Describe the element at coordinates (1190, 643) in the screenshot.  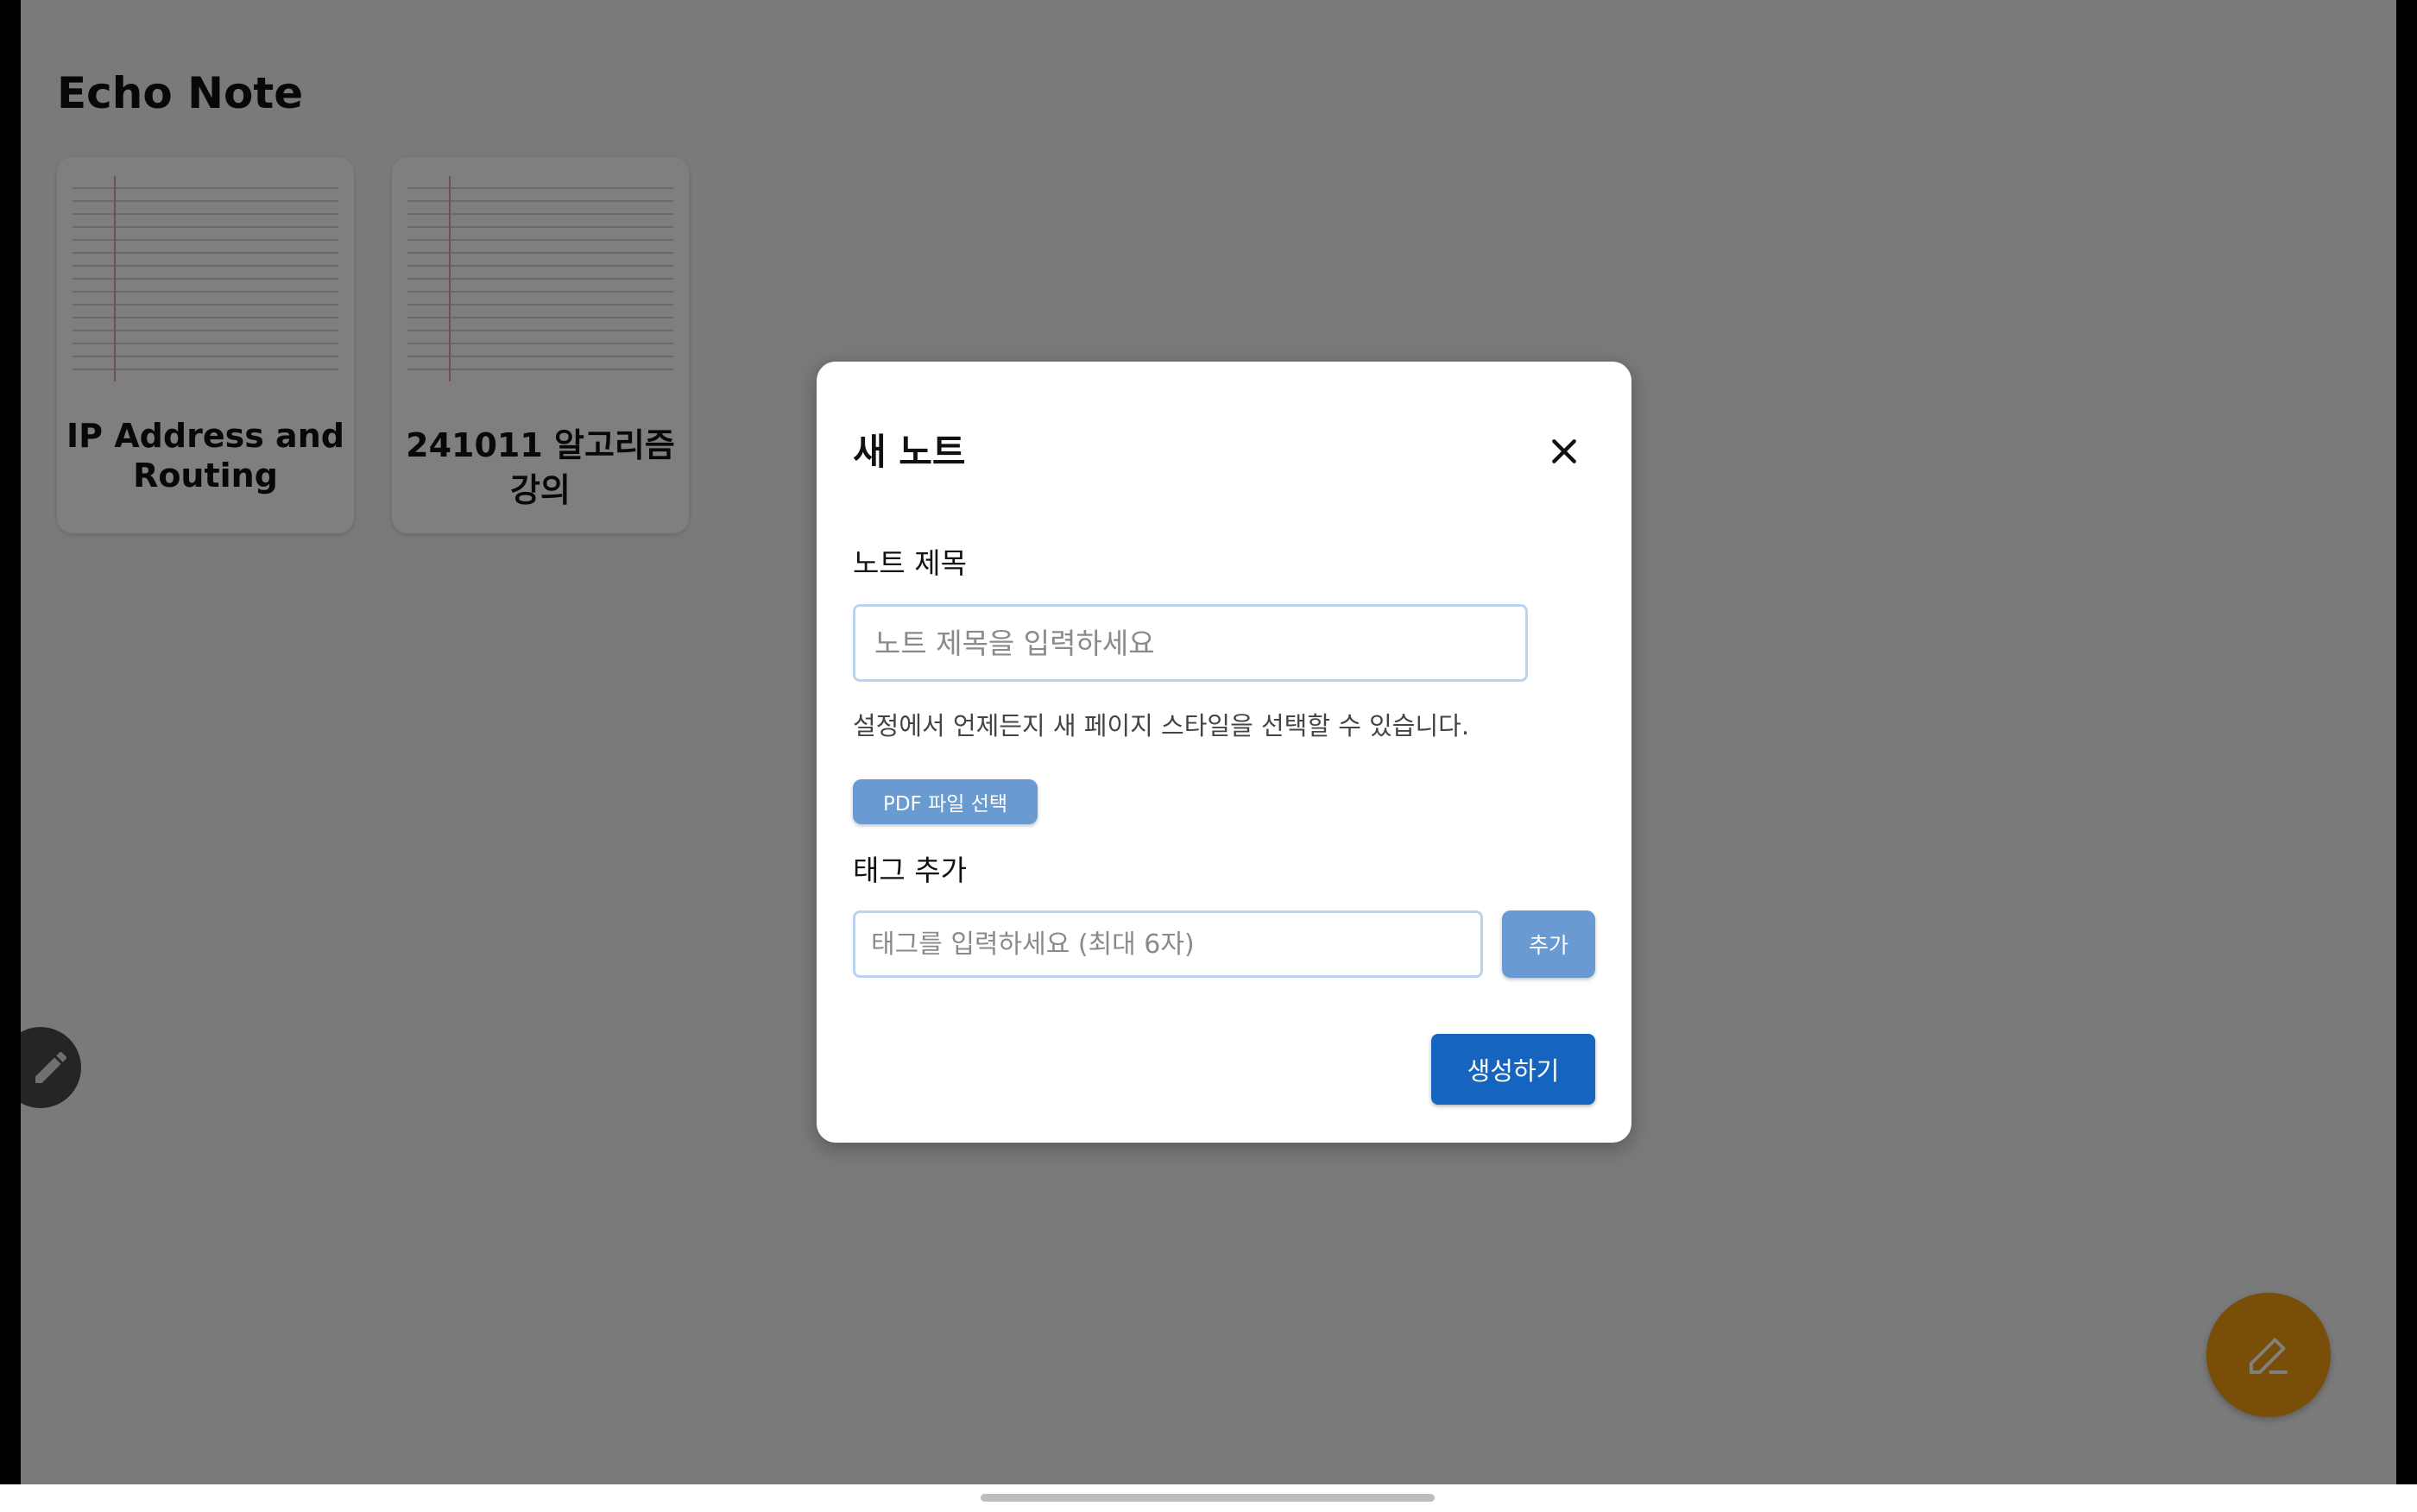
I see `note-title-input` at that location.